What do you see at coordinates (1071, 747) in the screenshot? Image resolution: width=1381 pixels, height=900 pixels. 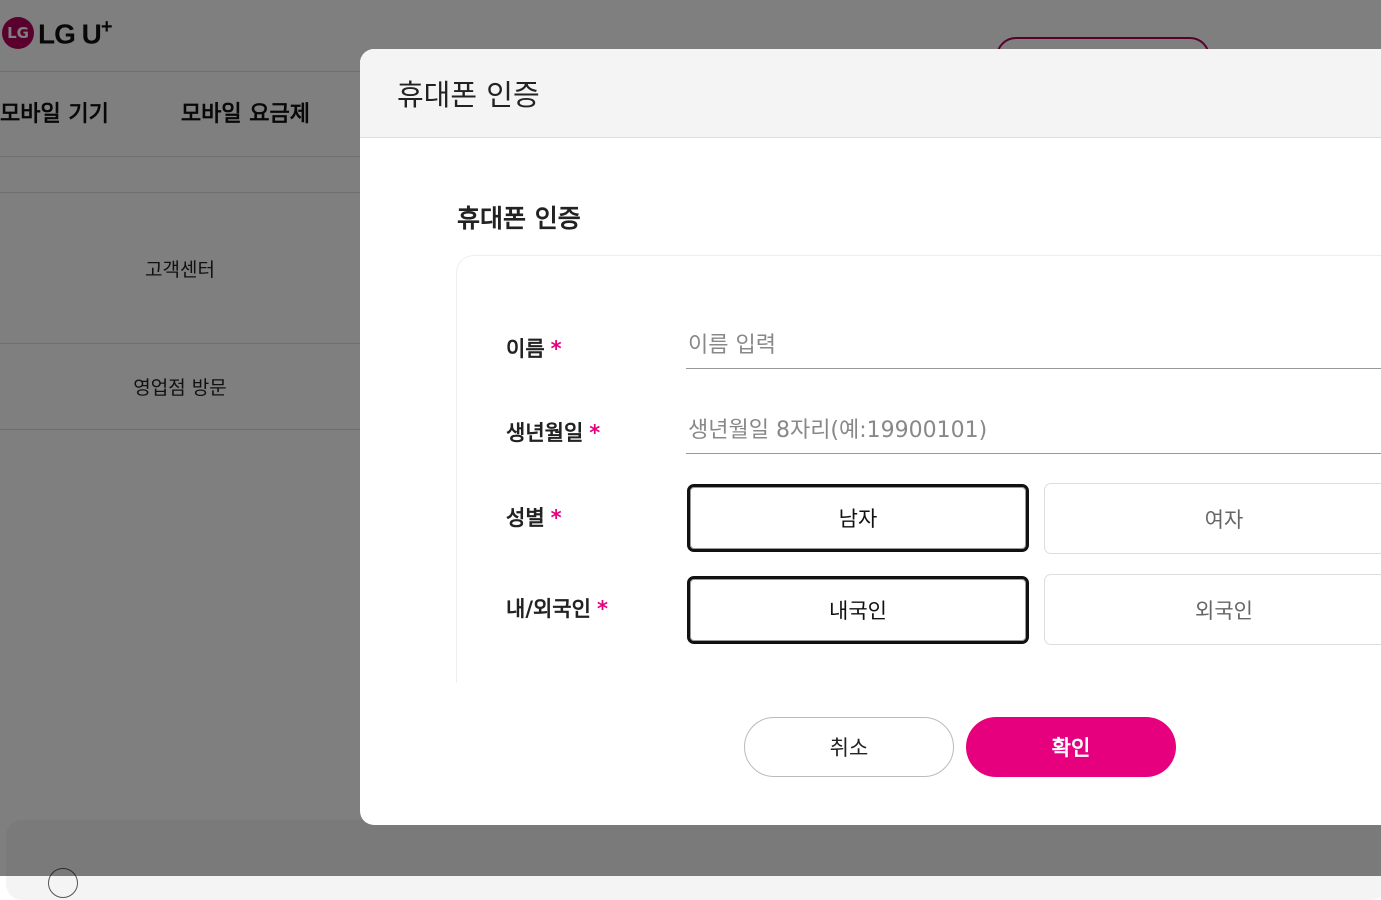 I see `confirm-button: 확인` at bounding box center [1071, 747].